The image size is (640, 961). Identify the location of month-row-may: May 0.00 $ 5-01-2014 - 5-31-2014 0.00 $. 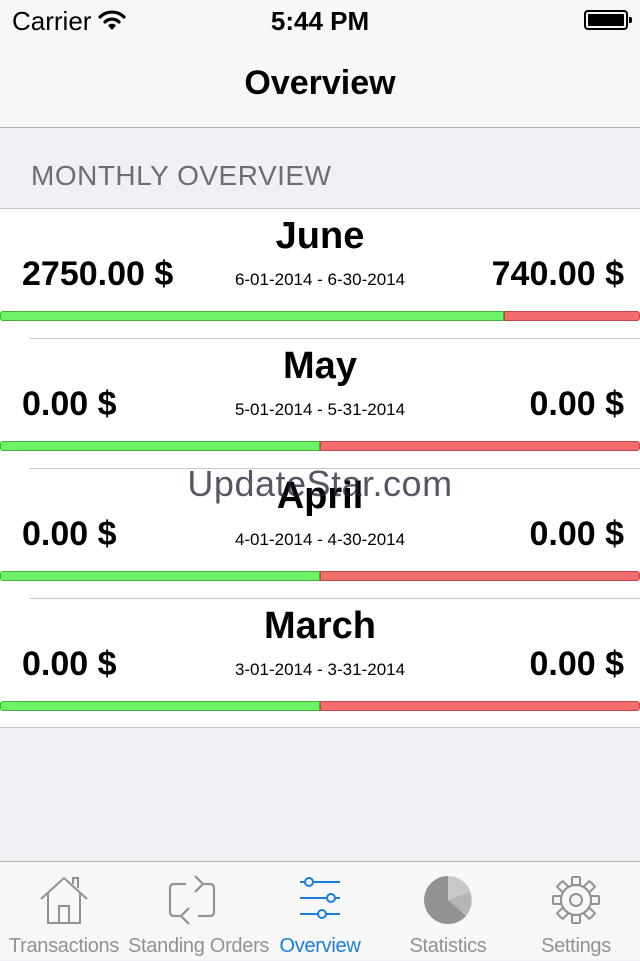
(320, 404).